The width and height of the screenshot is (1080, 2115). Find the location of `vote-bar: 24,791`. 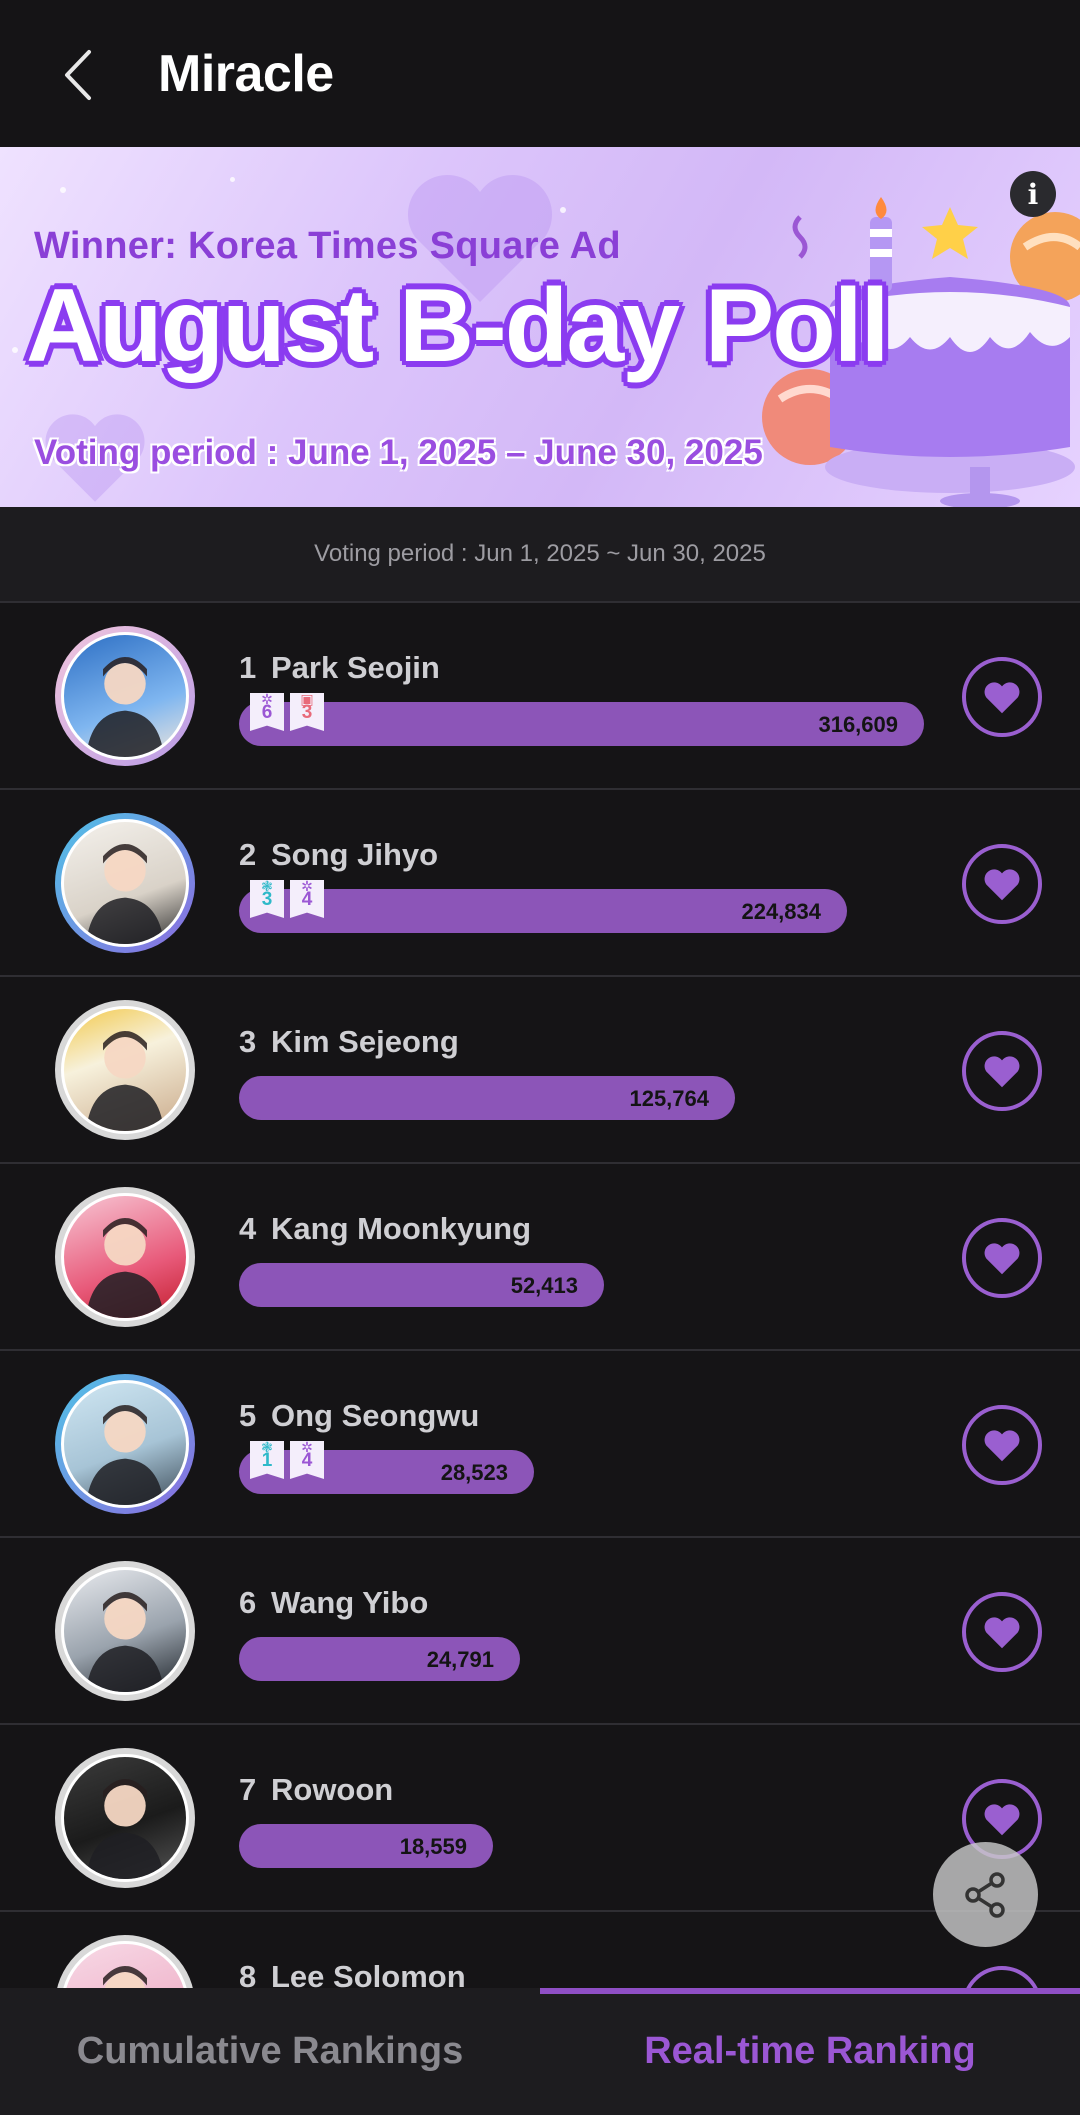

vote-bar: 24,791 is located at coordinates (379, 1659).